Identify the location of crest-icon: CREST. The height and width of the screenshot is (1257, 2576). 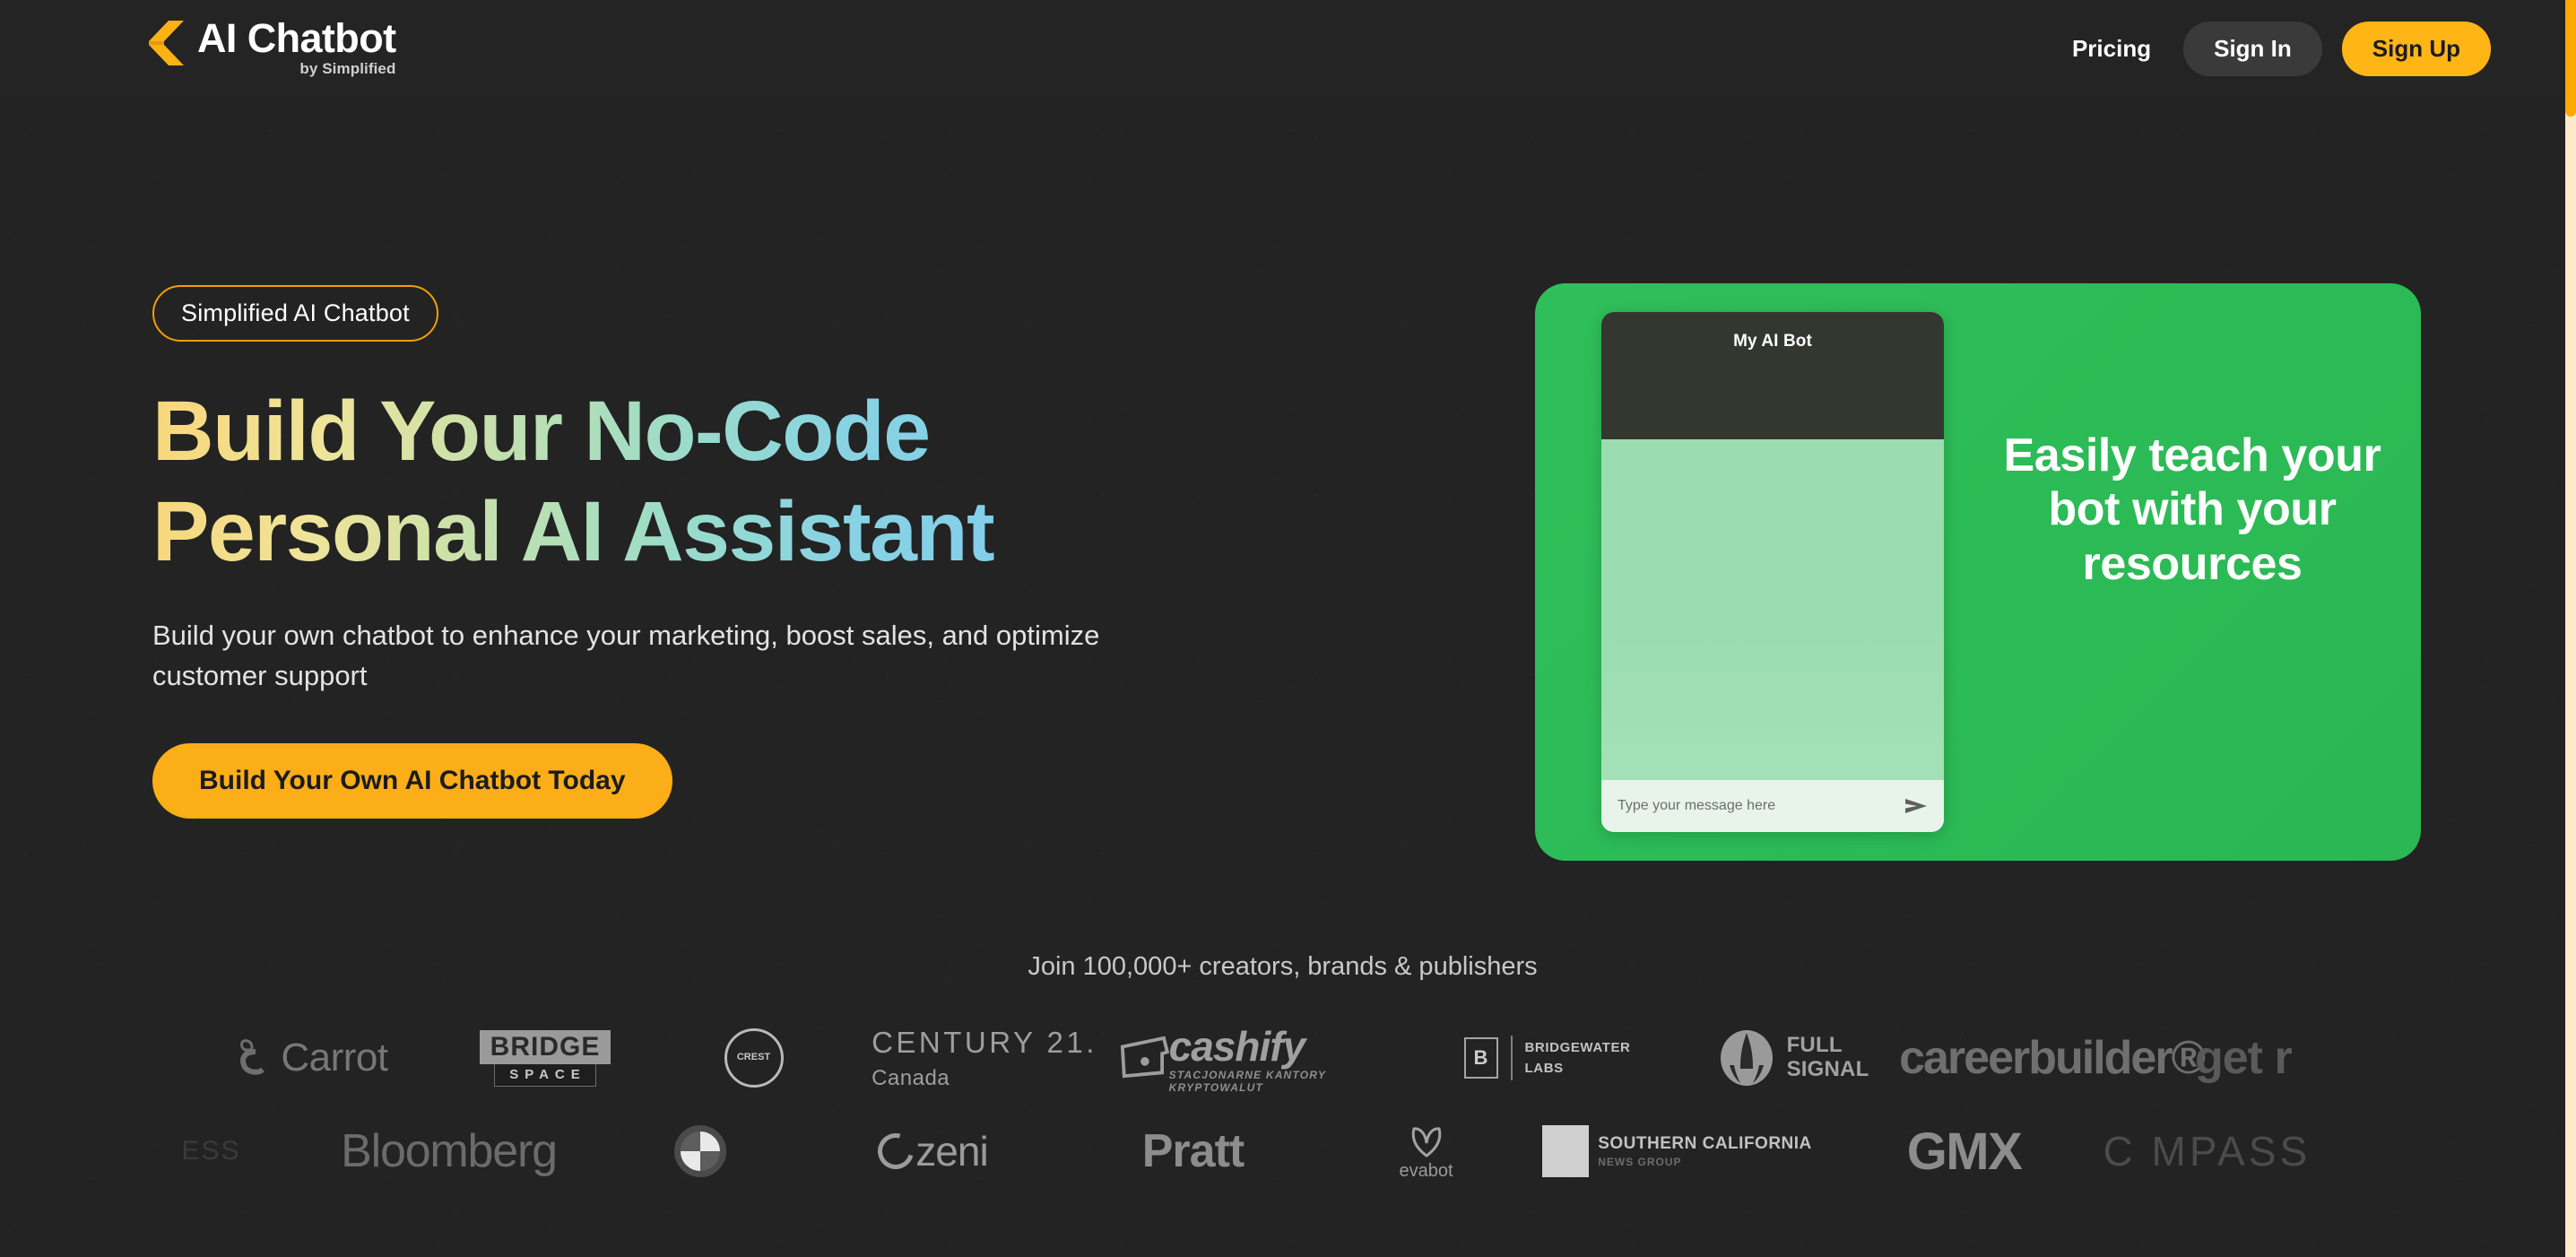
(754, 1058).